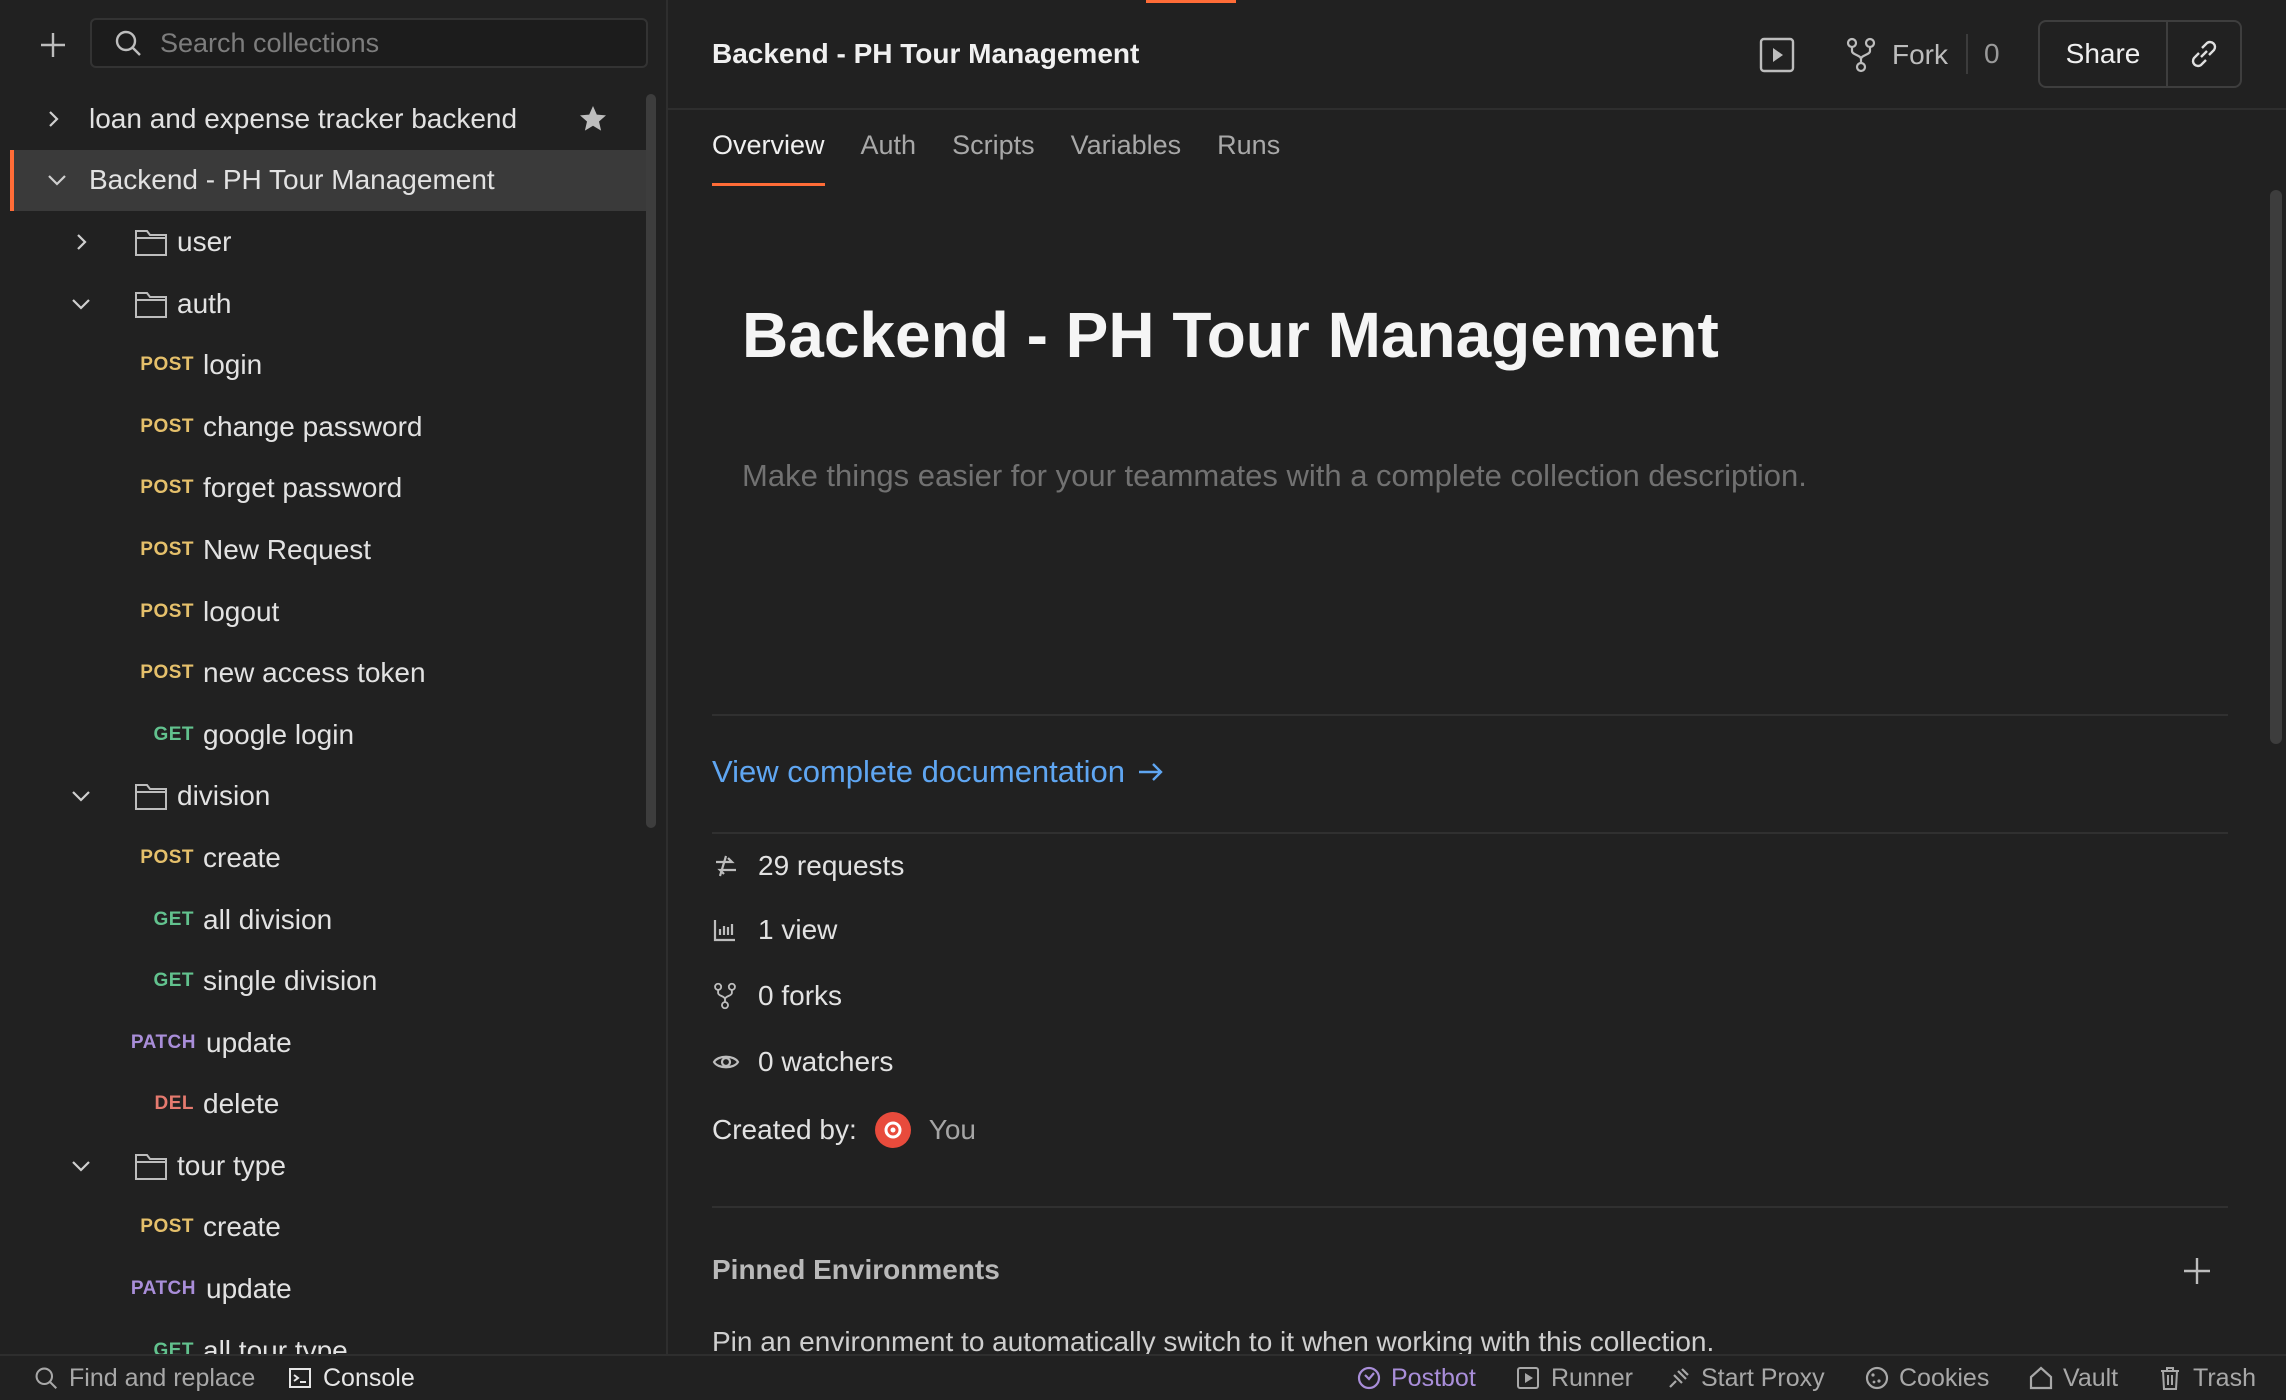  I want to click on request-item: GET all division, so click(320, 920).